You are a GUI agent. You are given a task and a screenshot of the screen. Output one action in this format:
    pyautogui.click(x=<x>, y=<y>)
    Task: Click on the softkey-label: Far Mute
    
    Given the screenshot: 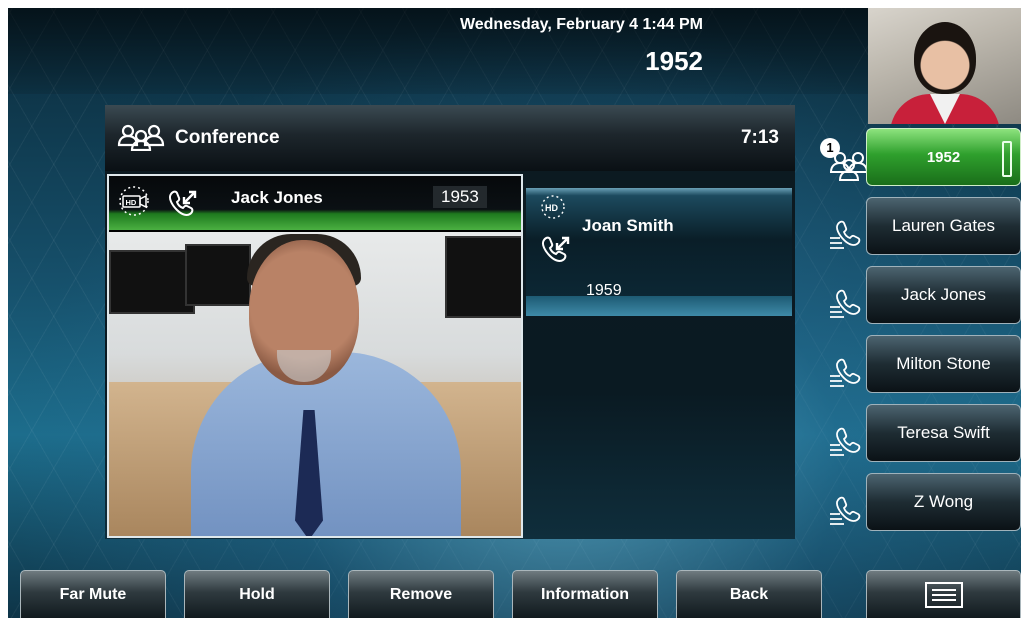 What is the action you would take?
    pyautogui.click(x=93, y=594)
    